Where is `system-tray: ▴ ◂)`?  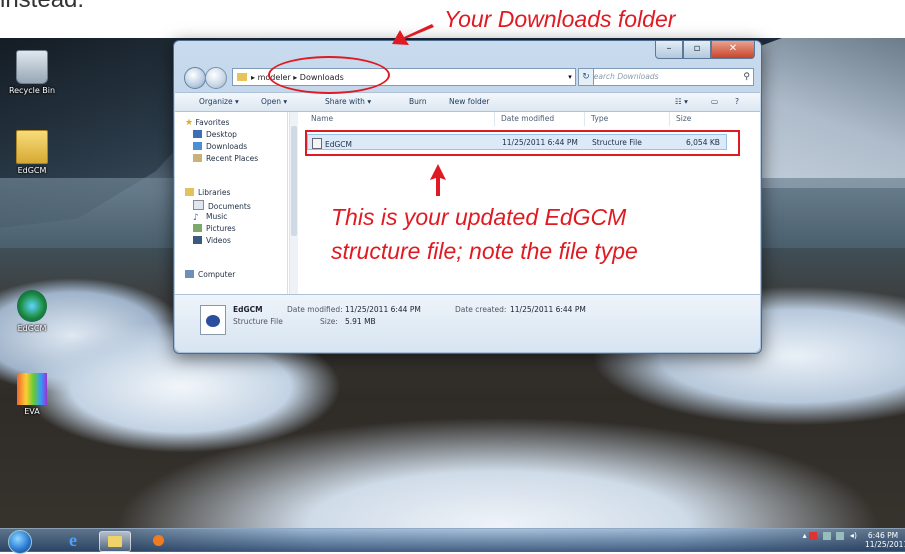
system-tray: ▴ ◂) is located at coordinates (830, 535).